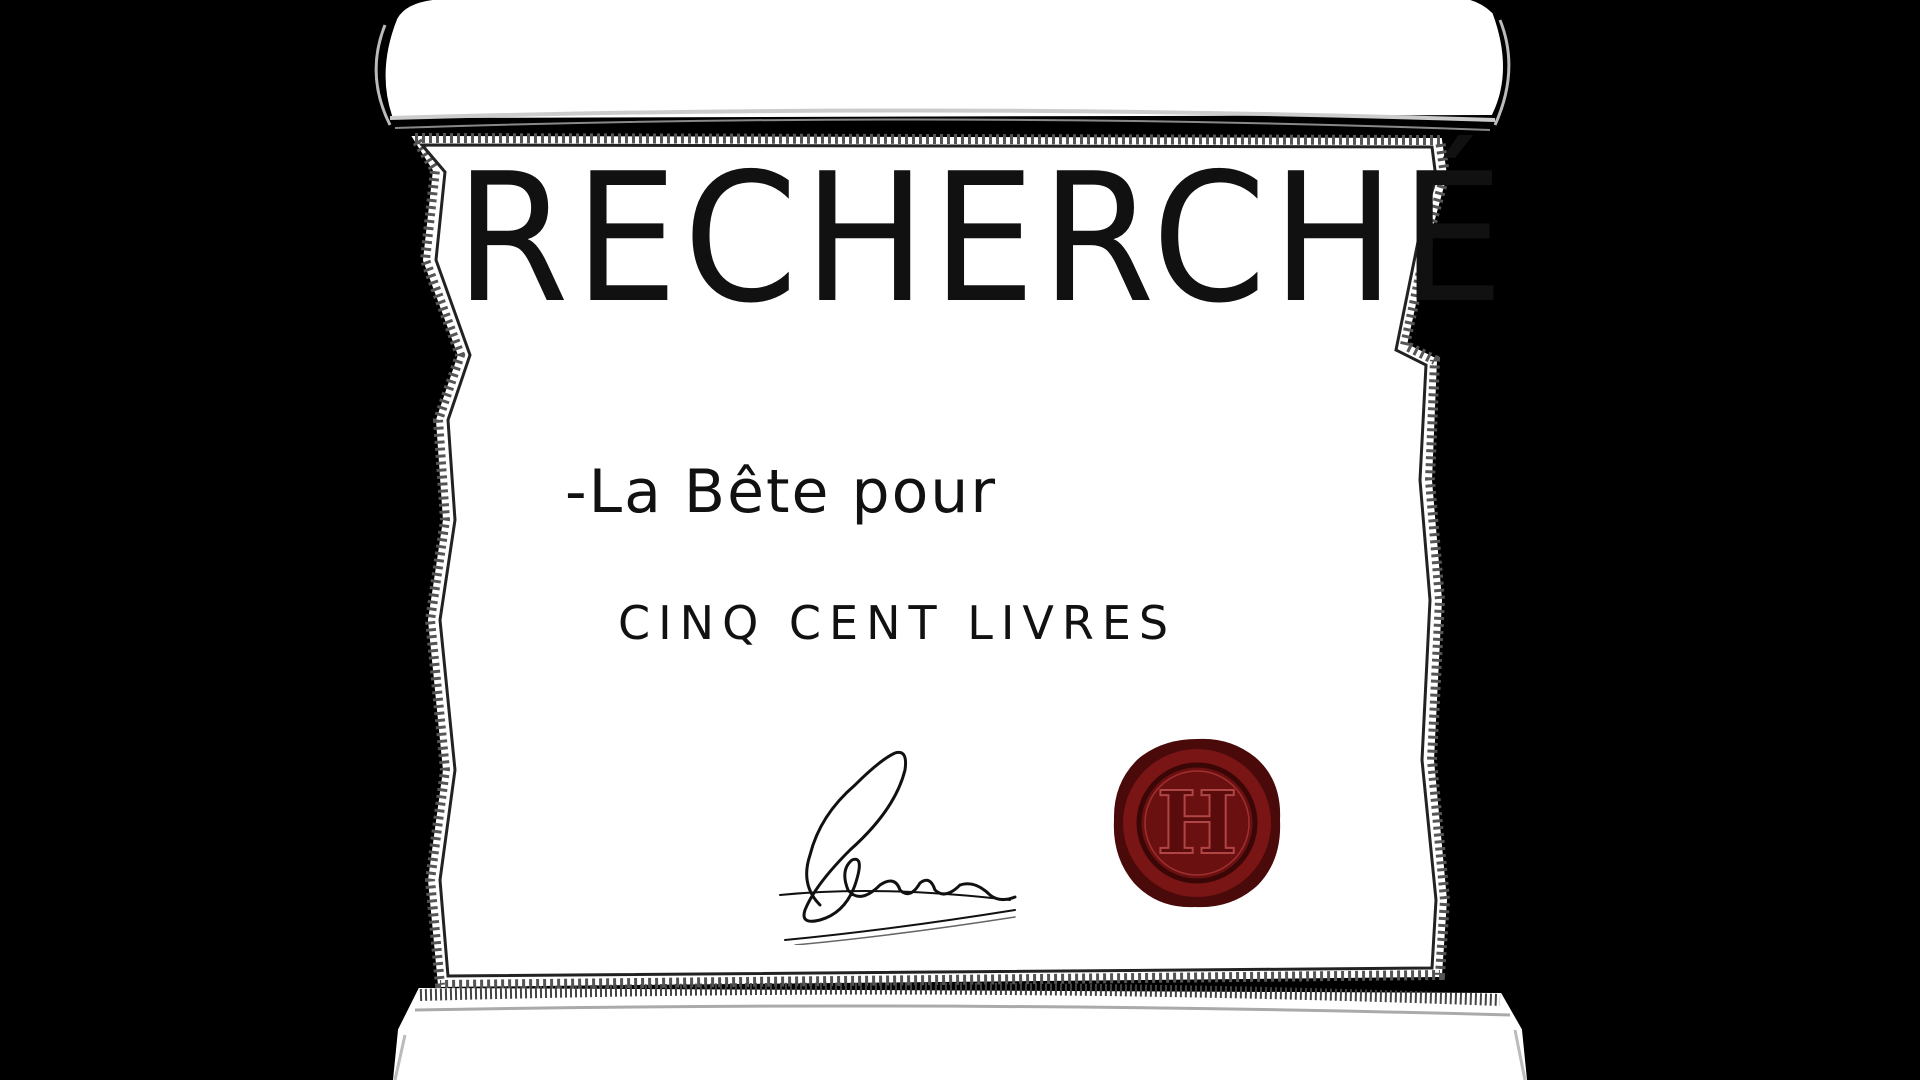  Describe the element at coordinates (960, 1031) in the screenshot. I see `scroll-bottom-roll` at that location.